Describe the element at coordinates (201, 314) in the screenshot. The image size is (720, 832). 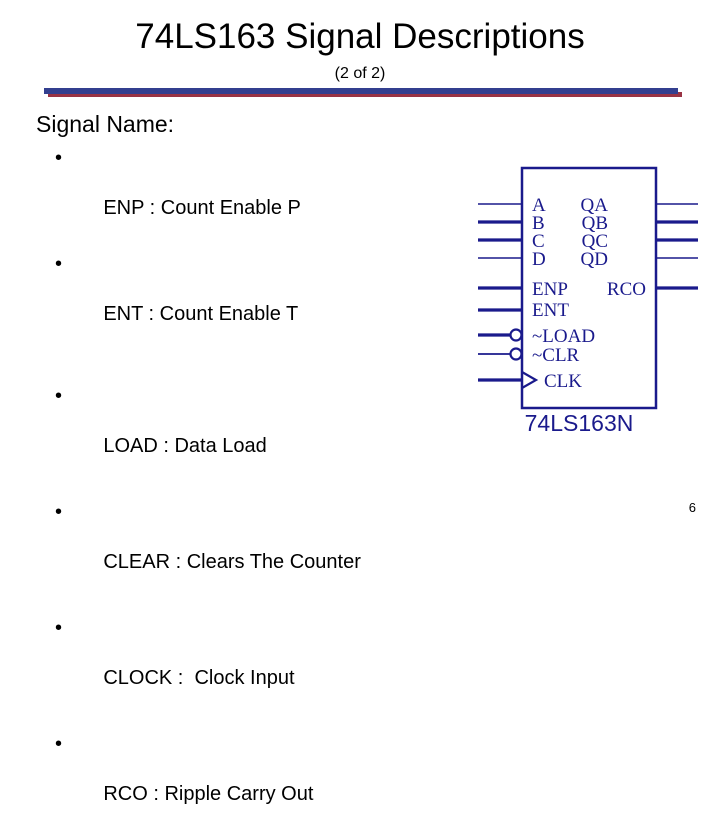
I see `list-item-label: ENT : Count Enable T` at that location.